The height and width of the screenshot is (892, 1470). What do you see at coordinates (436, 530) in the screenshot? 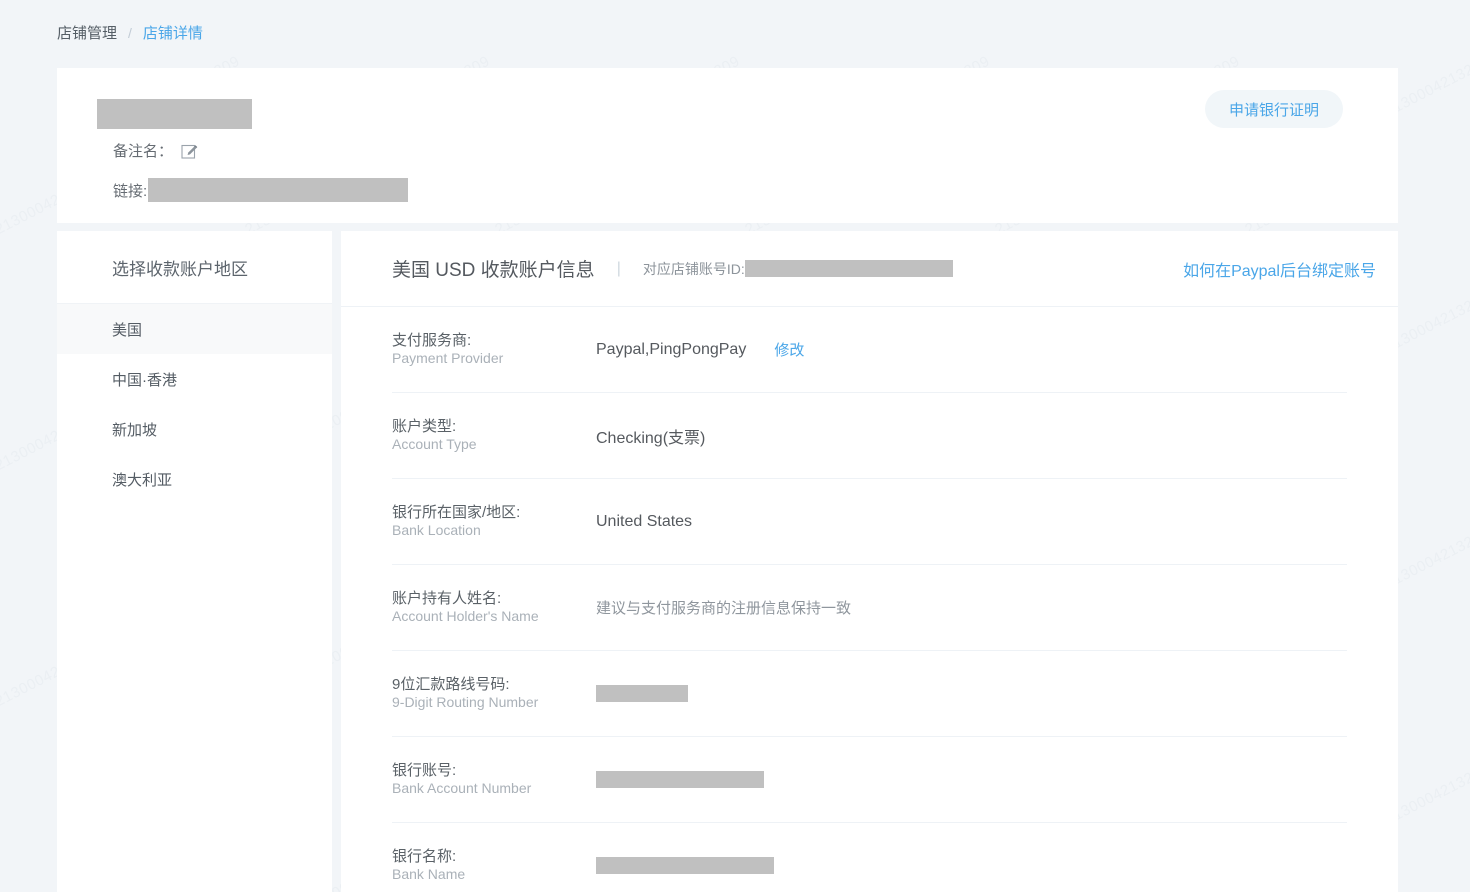
I see `row-label-en: Bank Location` at bounding box center [436, 530].